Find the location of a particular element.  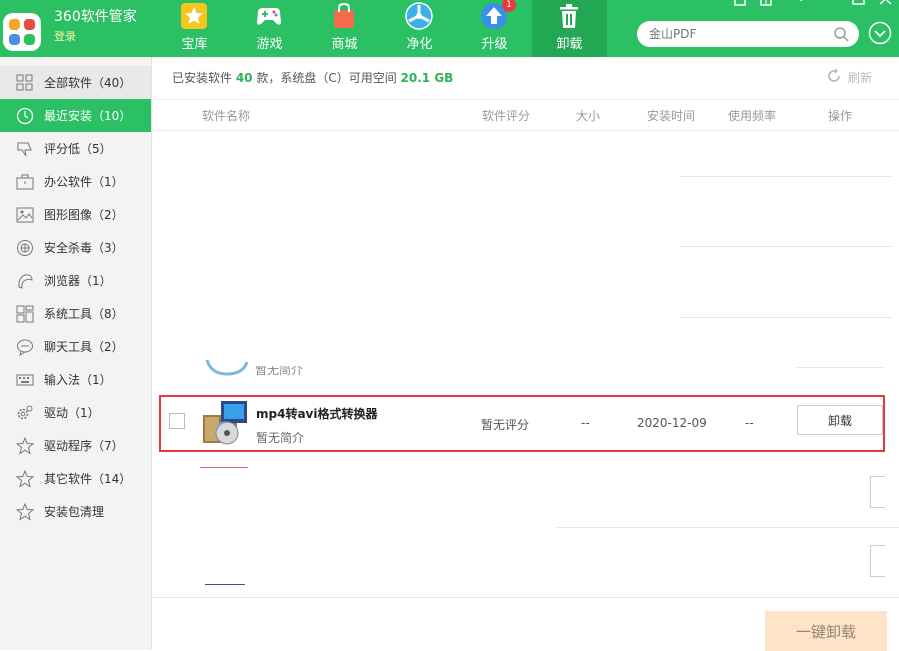

sidebar-item-label: 评分低（5） is located at coordinates (78, 148).